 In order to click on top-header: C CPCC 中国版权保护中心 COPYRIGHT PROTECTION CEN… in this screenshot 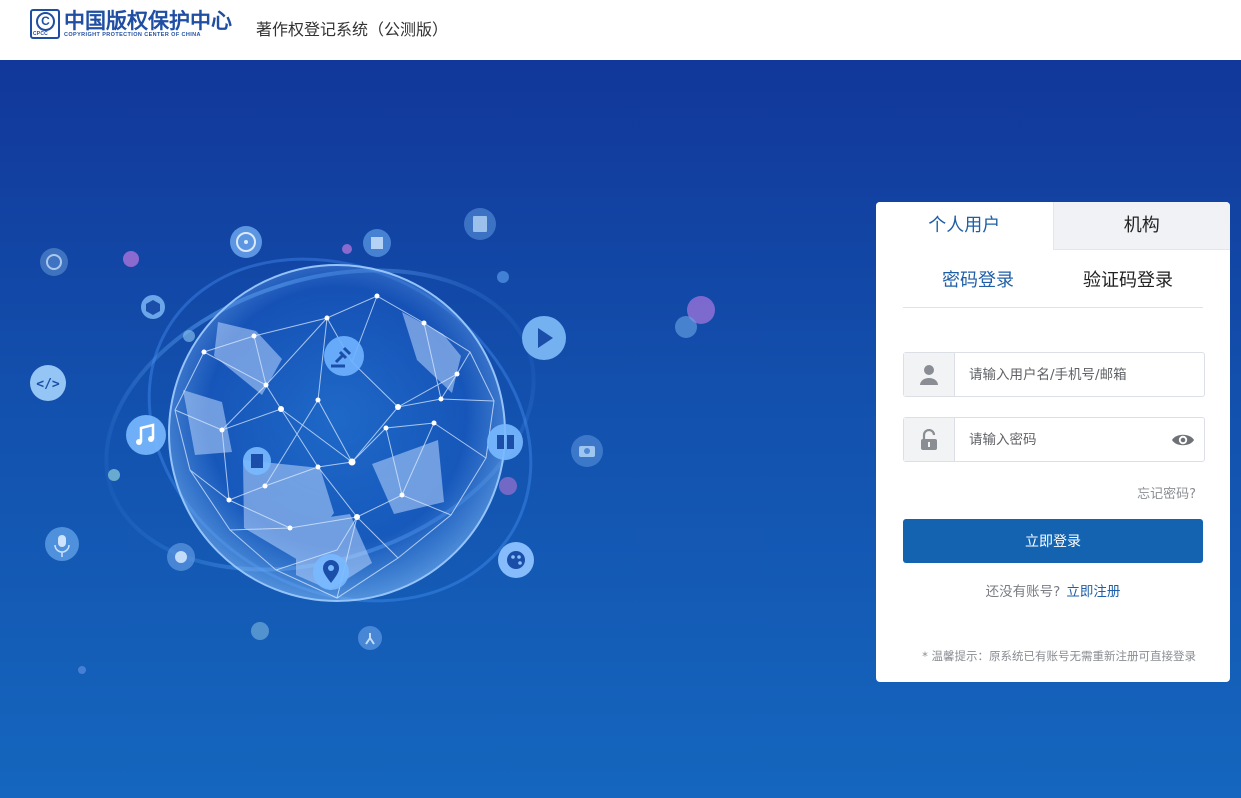, I will do `click(620, 30)`.